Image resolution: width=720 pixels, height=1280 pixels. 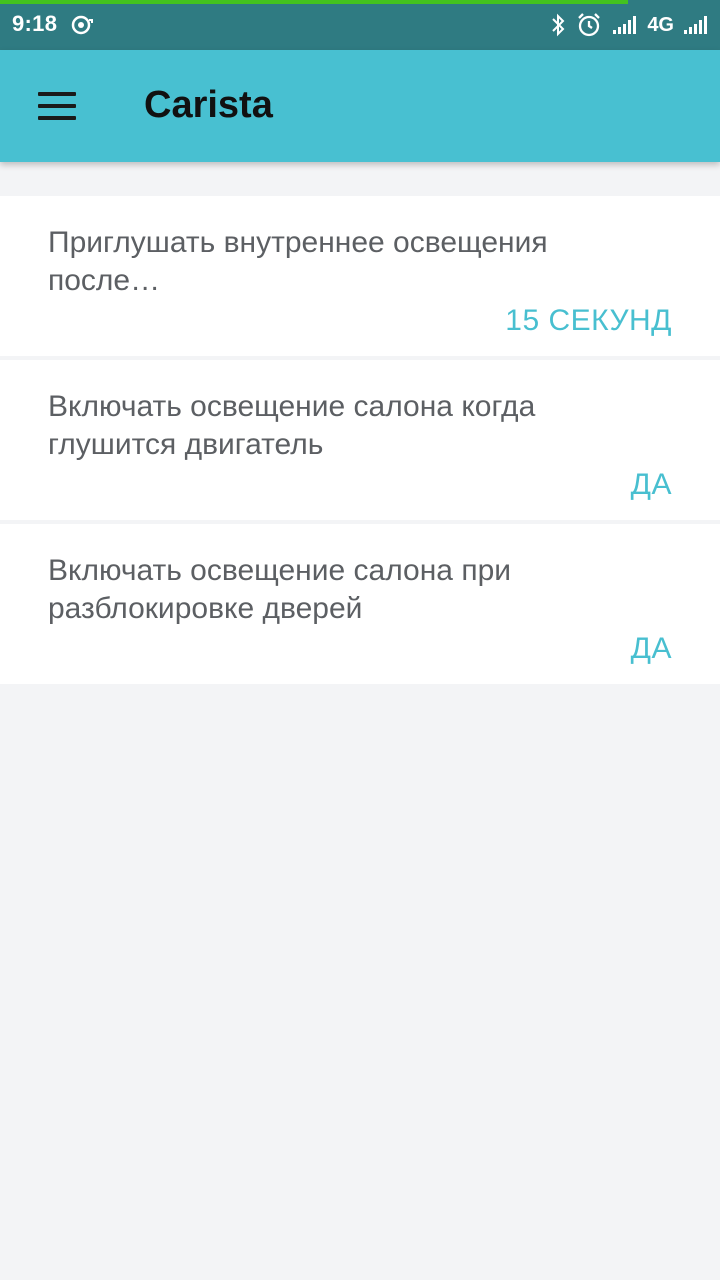 I want to click on sync-icon, so click(x=82, y=25).